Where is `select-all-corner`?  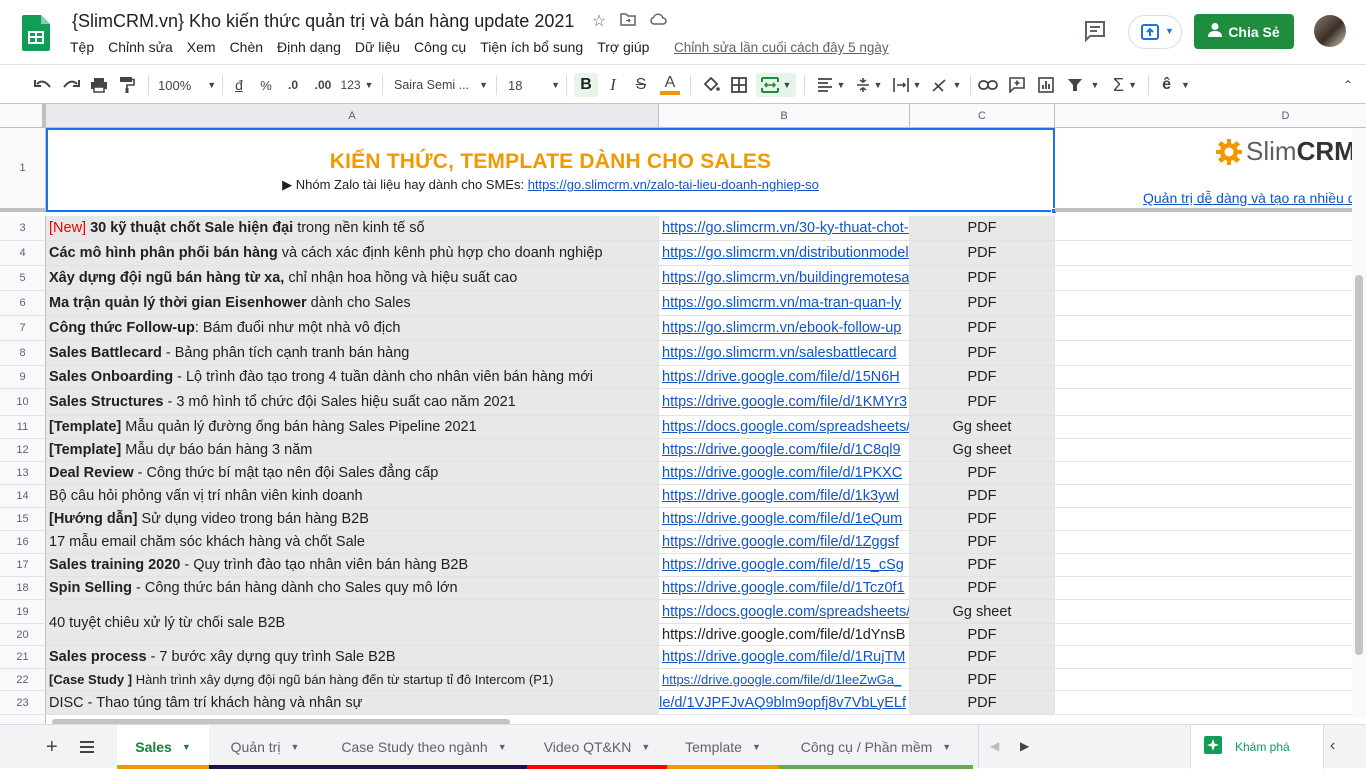 select-all-corner is located at coordinates (23, 116).